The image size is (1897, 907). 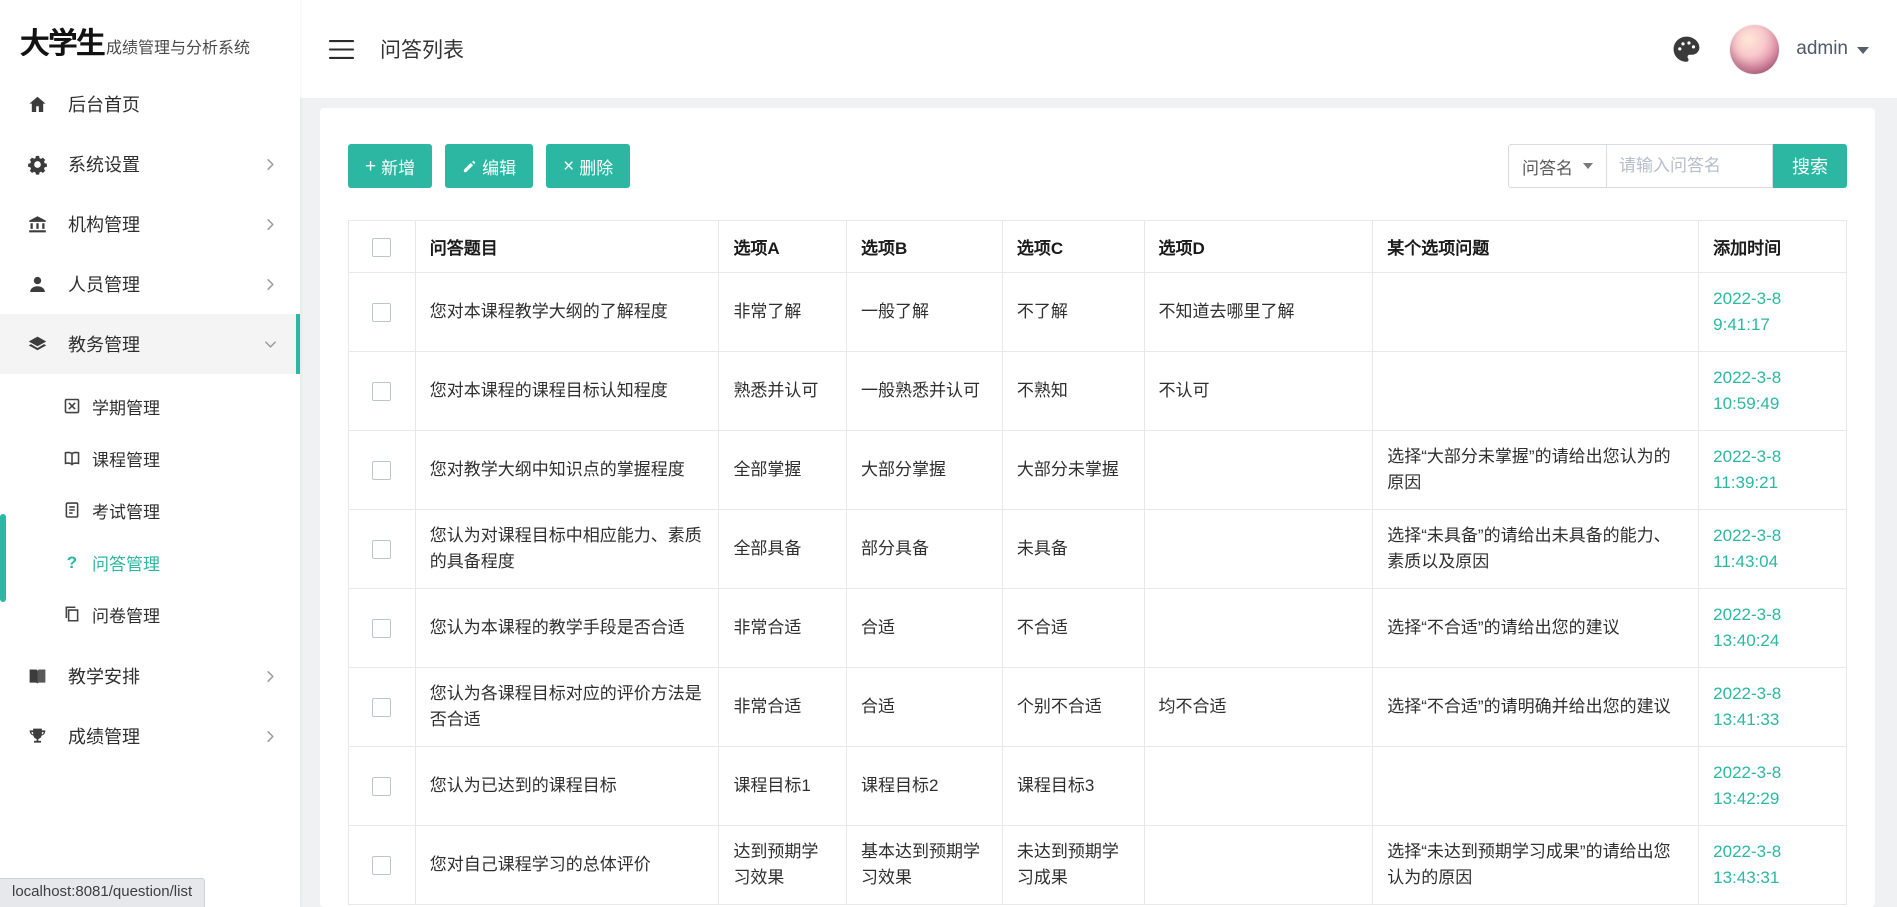 What do you see at coordinates (1536, 312) in the screenshot?
I see `cell-extra-question` at bounding box center [1536, 312].